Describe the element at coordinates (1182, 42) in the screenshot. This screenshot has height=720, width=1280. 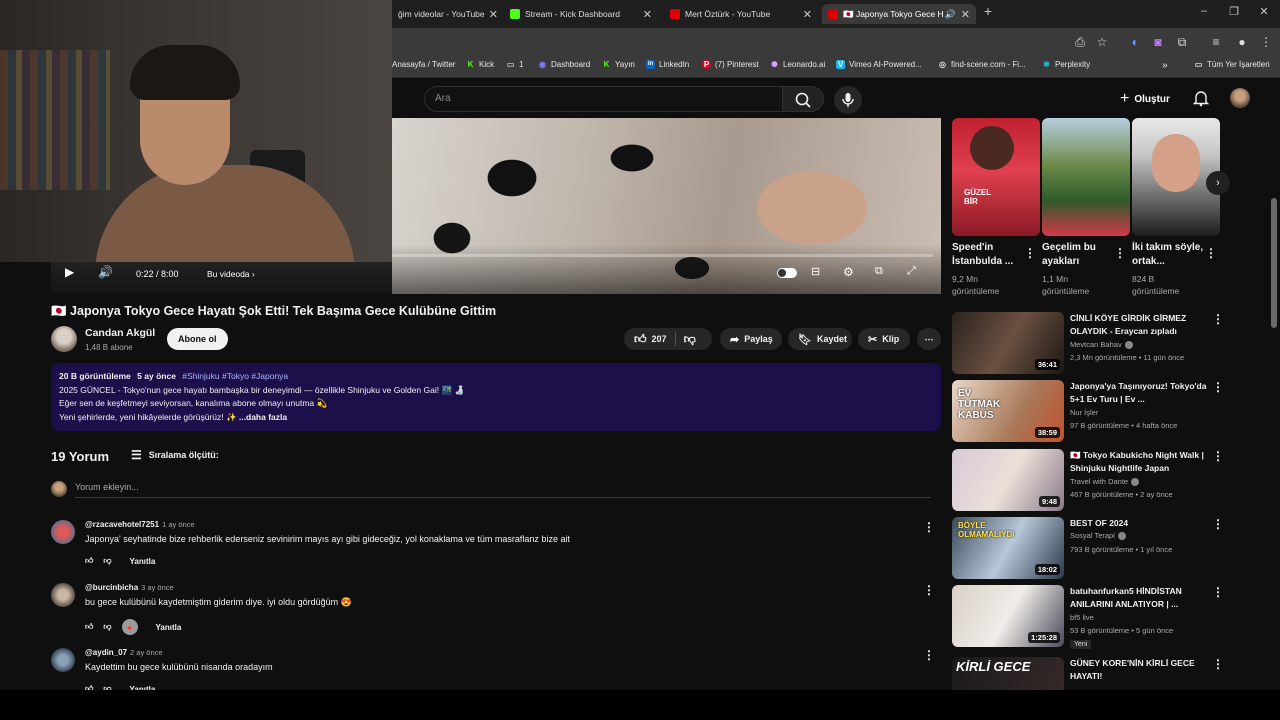
I see `extensions-puzzle-icon: ⧉` at that location.